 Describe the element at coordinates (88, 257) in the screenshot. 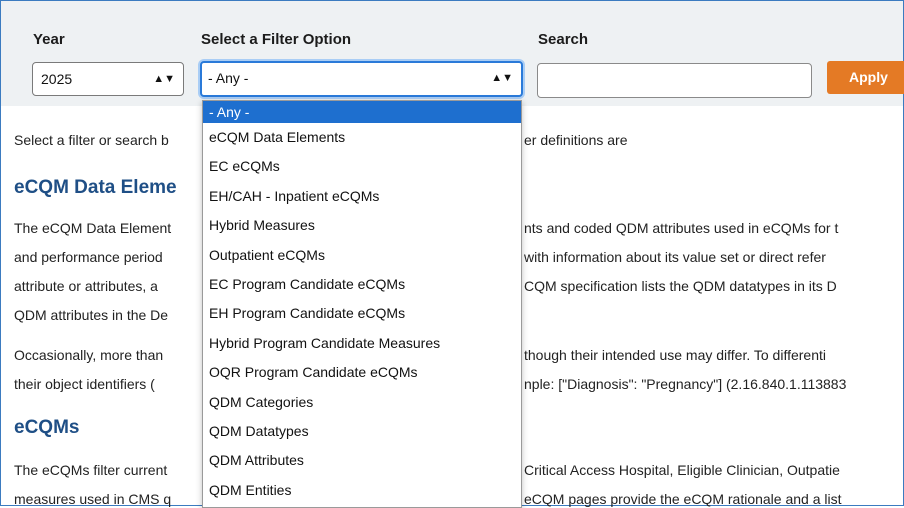

I see `paragraph-line: and performance period` at that location.